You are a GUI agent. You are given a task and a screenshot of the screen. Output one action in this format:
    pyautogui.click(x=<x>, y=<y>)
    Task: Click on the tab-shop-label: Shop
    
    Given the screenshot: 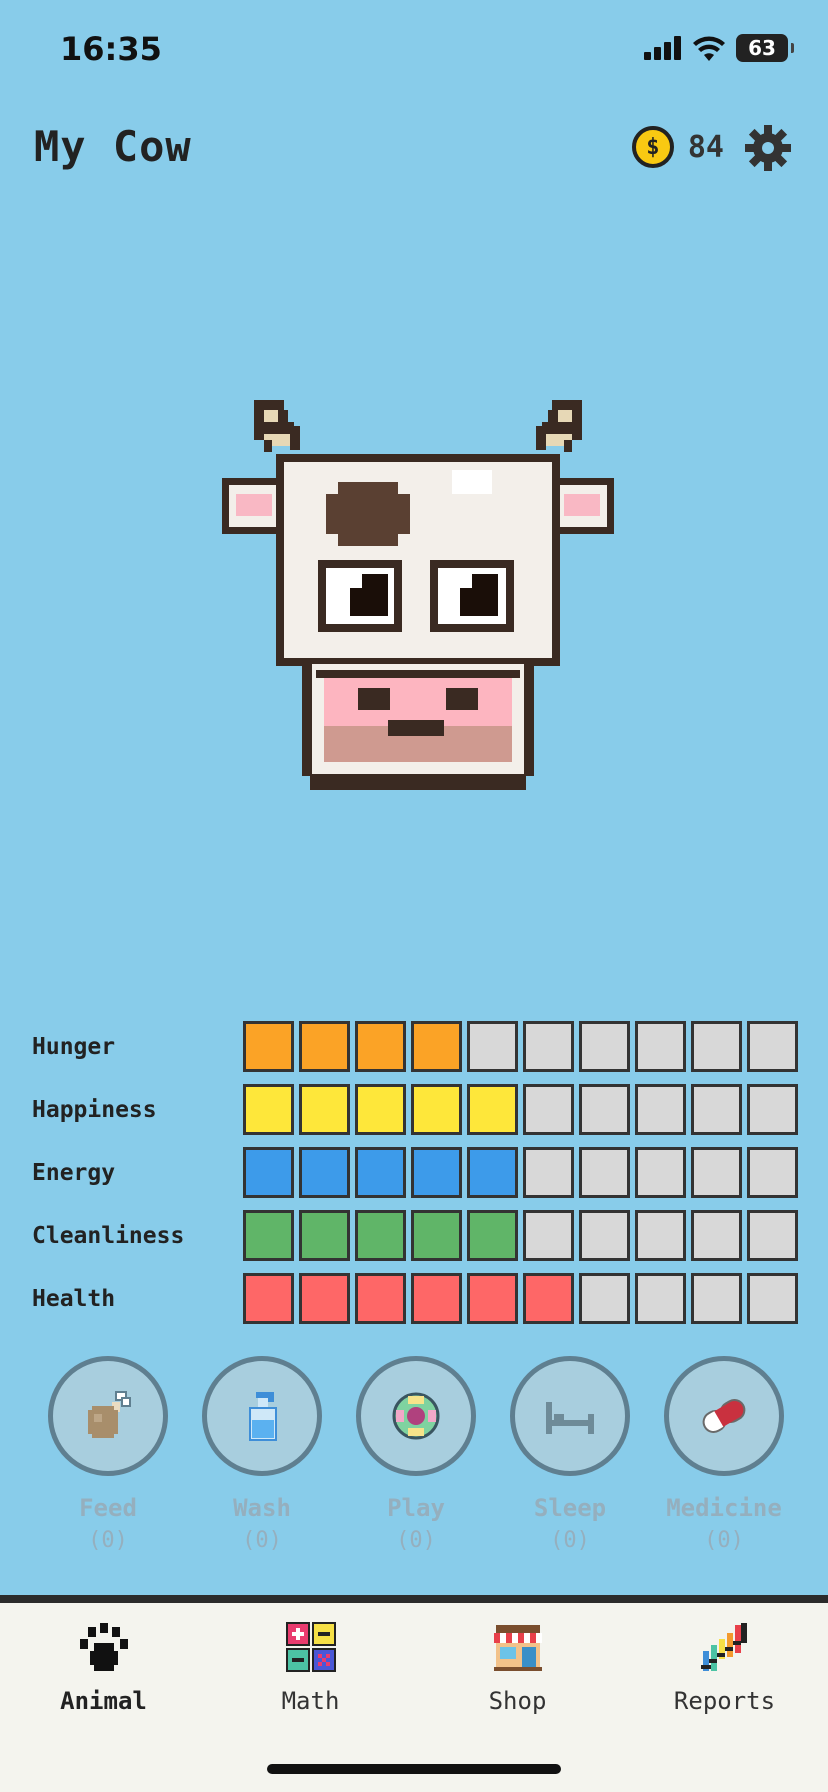 What is the action you would take?
    pyautogui.click(x=517, y=1701)
    